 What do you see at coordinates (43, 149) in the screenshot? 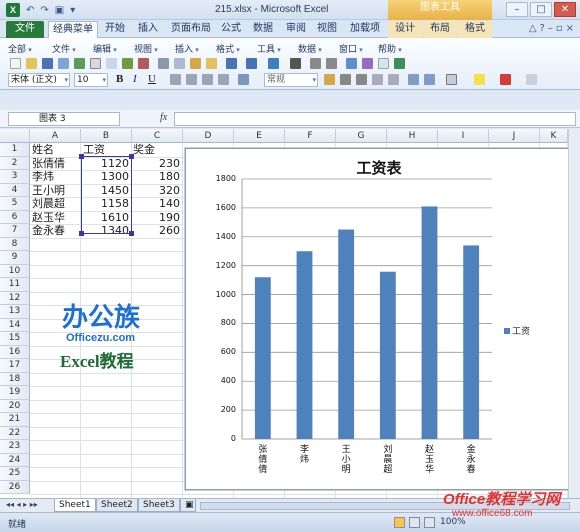
I see `cell-a1: 姓名` at bounding box center [43, 149].